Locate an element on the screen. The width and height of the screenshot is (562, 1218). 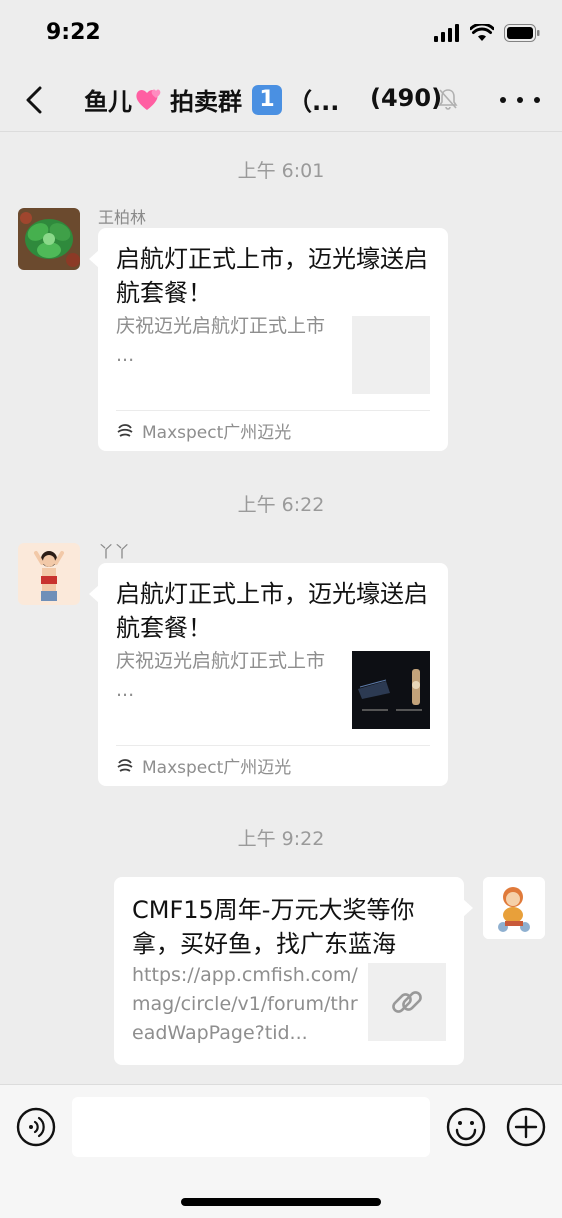
nav-bar: 鱼儿 拍卖群 1 （... (490) is located at coordinates (281, 99).